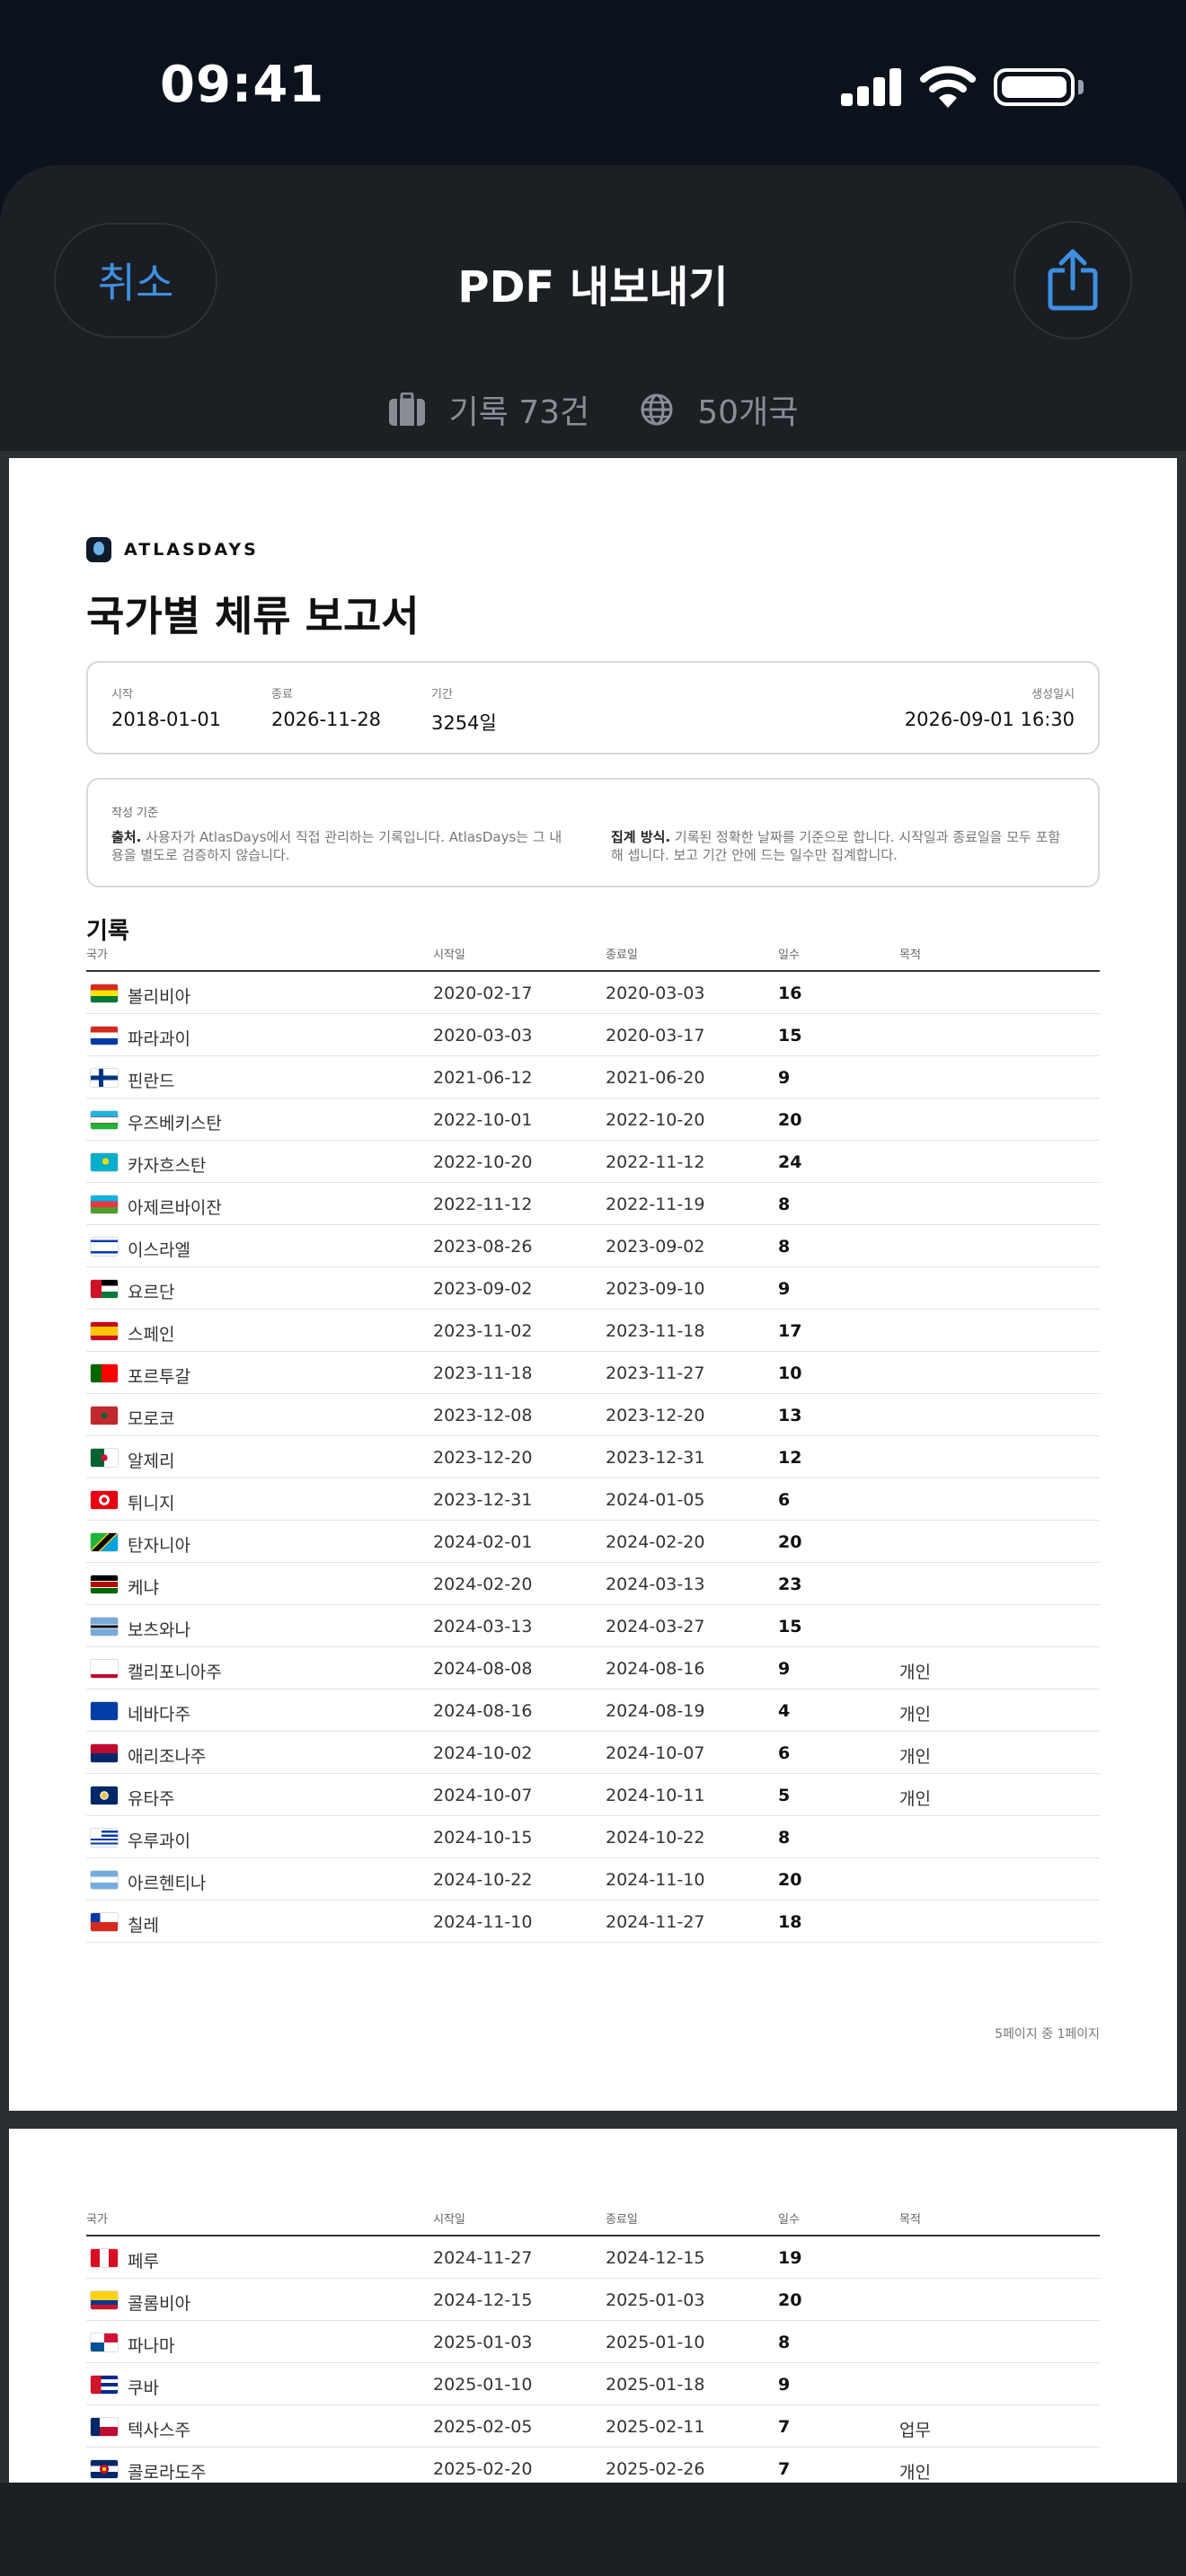  Describe the element at coordinates (593, 2300) in the screenshot. I see `table-row: 콜롬비아 2024-12-15 2025-01-03 20` at that location.